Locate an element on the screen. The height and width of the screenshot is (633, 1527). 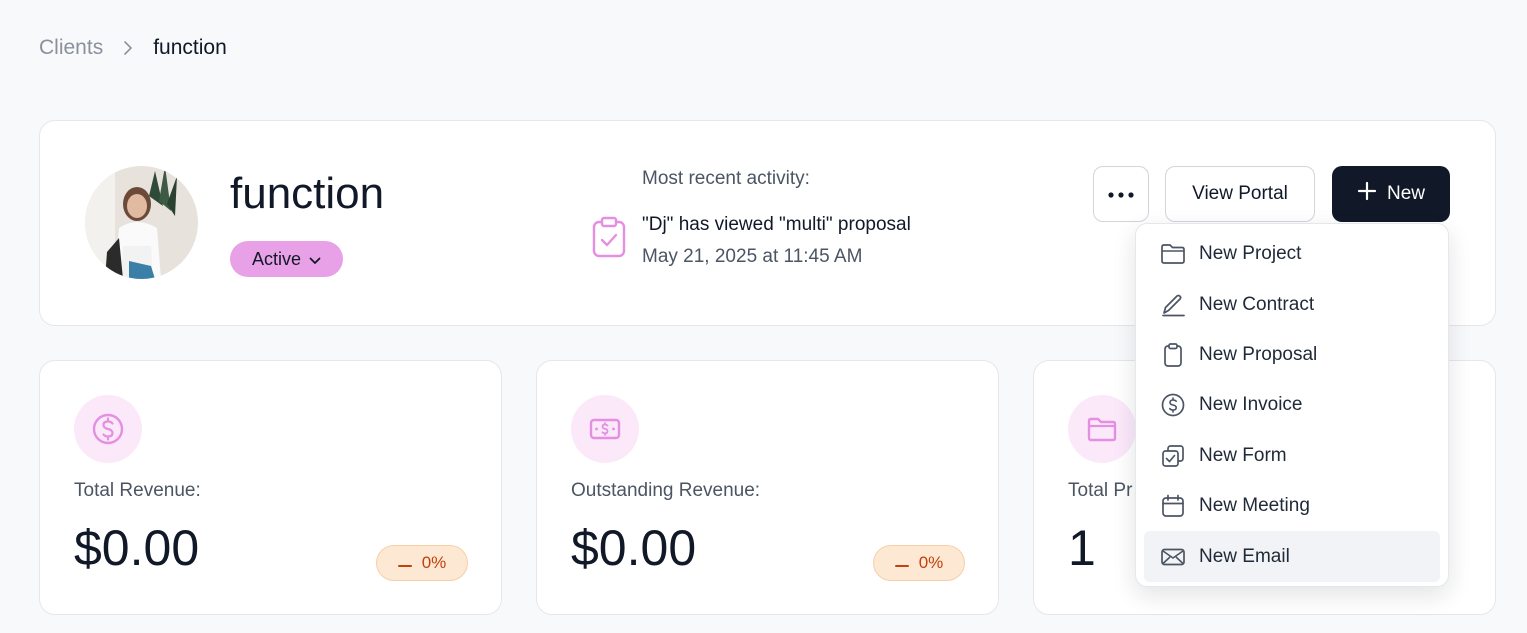
banknote-icon is located at coordinates (605, 429).